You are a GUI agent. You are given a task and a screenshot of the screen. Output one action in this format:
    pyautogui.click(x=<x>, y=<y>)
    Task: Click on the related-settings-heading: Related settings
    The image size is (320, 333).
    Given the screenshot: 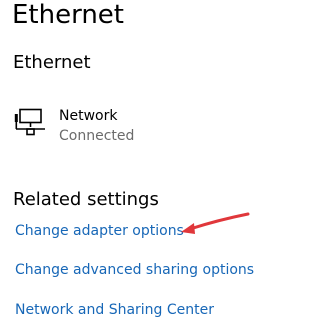 What is the action you would take?
    pyautogui.click(x=86, y=199)
    